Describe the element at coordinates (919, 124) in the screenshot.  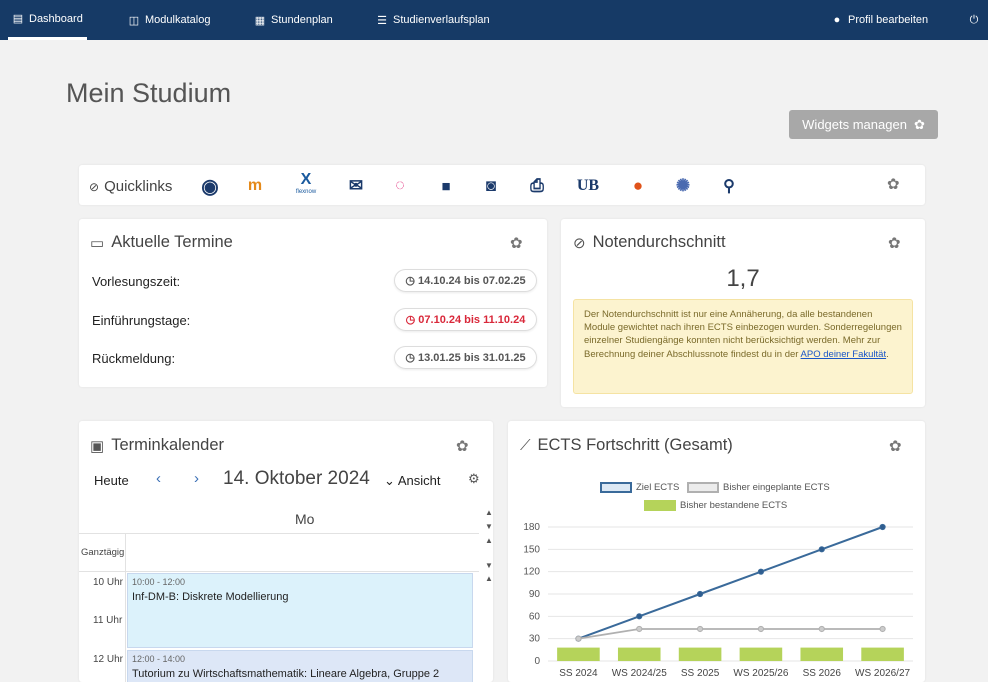
I see `gear-icon: ✿` at that location.